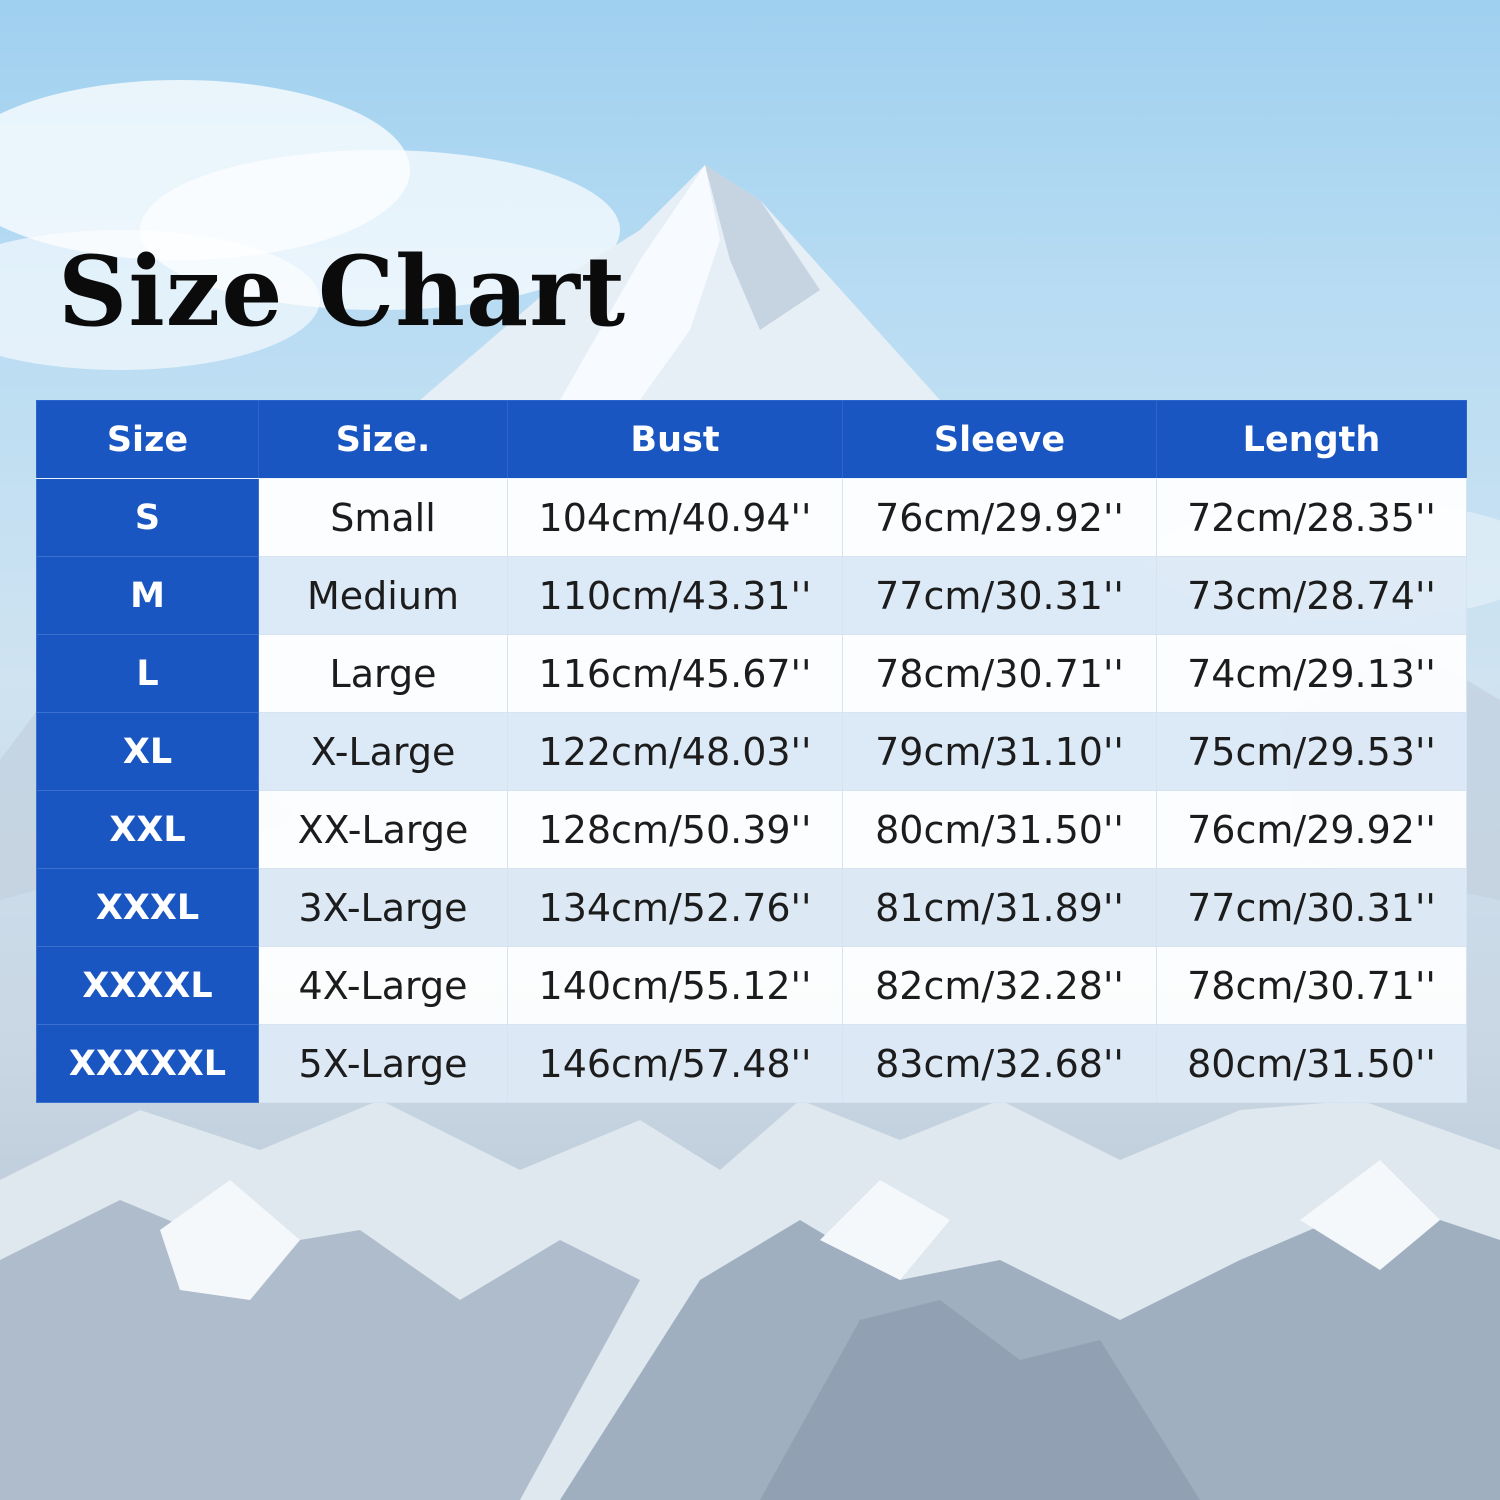  I want to click on sleeve-cell: 77cm/30.31'', so click(999, 595).